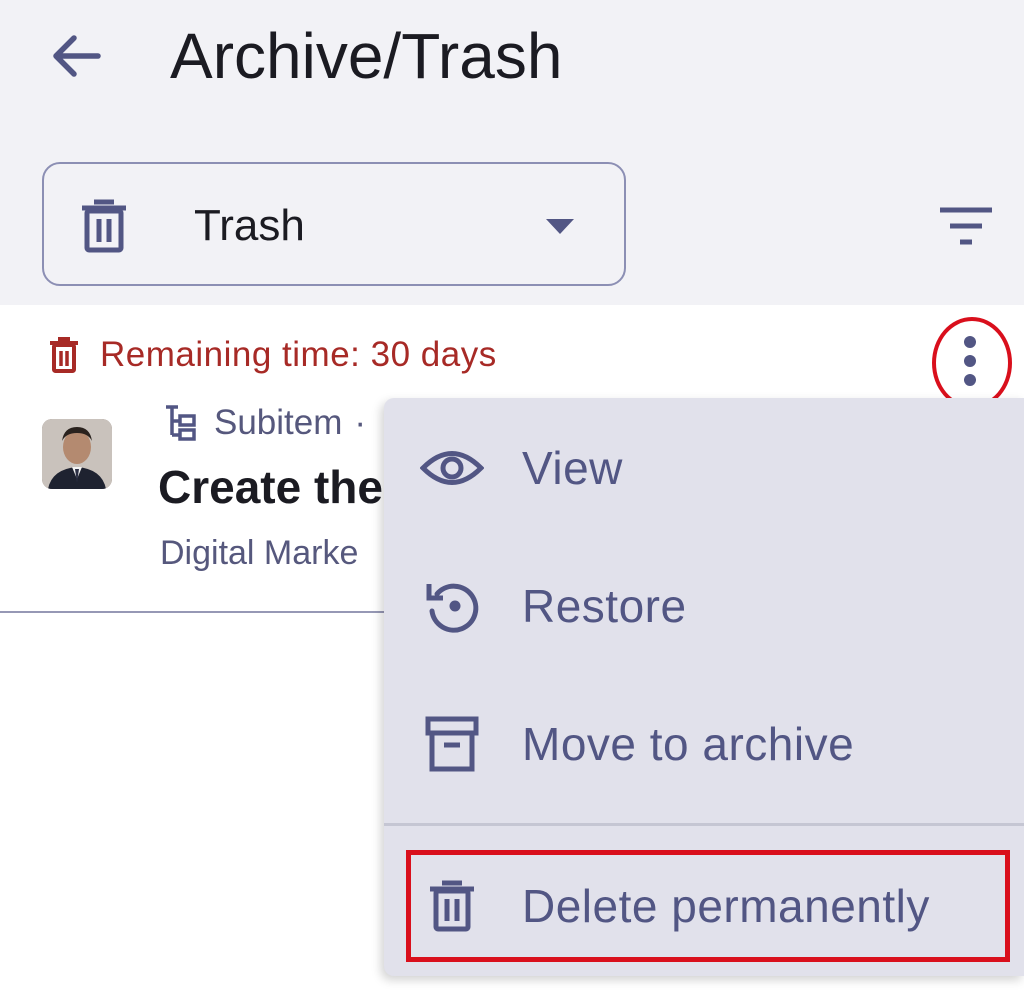 The width and height of the screenshot is (1024, 1000). I want to click on restore-icon, so click(452, 606).